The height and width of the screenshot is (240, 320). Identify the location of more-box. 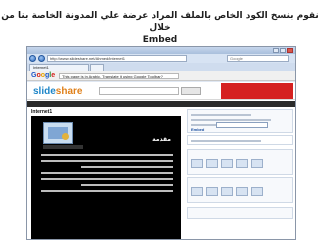
(240, 190).